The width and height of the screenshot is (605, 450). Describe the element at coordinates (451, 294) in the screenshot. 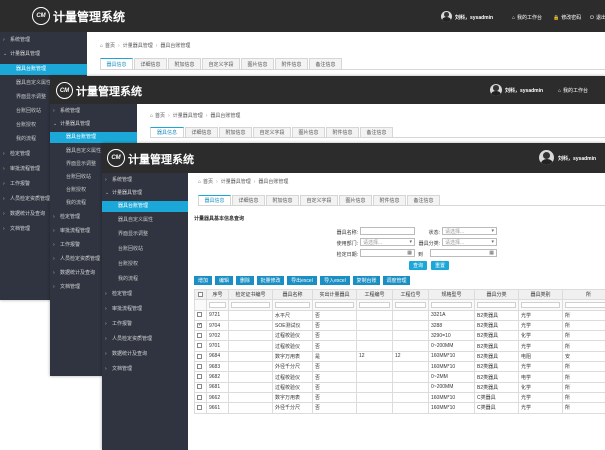

I see `column-header: 规格型号` at that location.